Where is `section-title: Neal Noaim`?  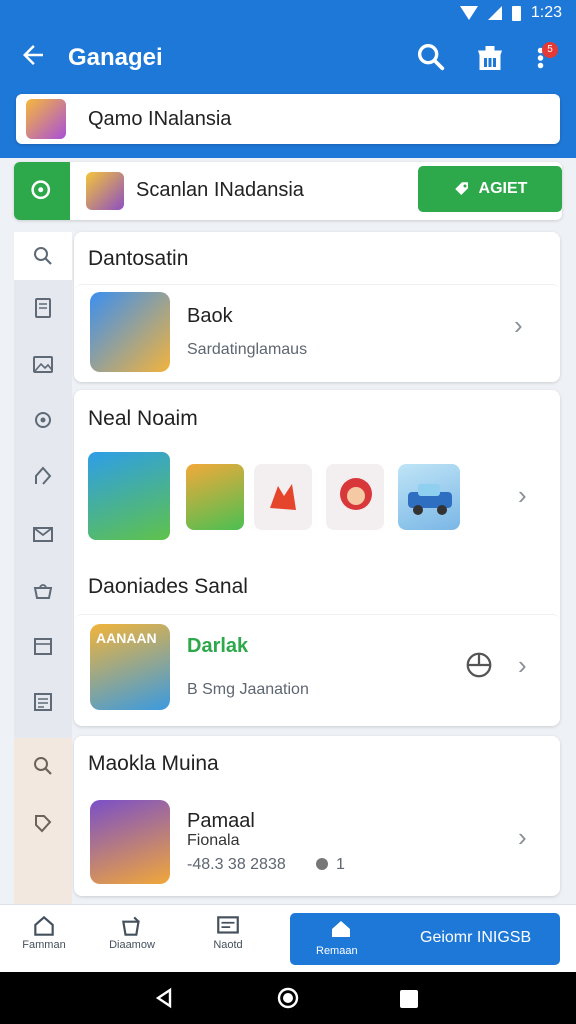 section-title: Neal Noaim is located at coordinates (143, 418).